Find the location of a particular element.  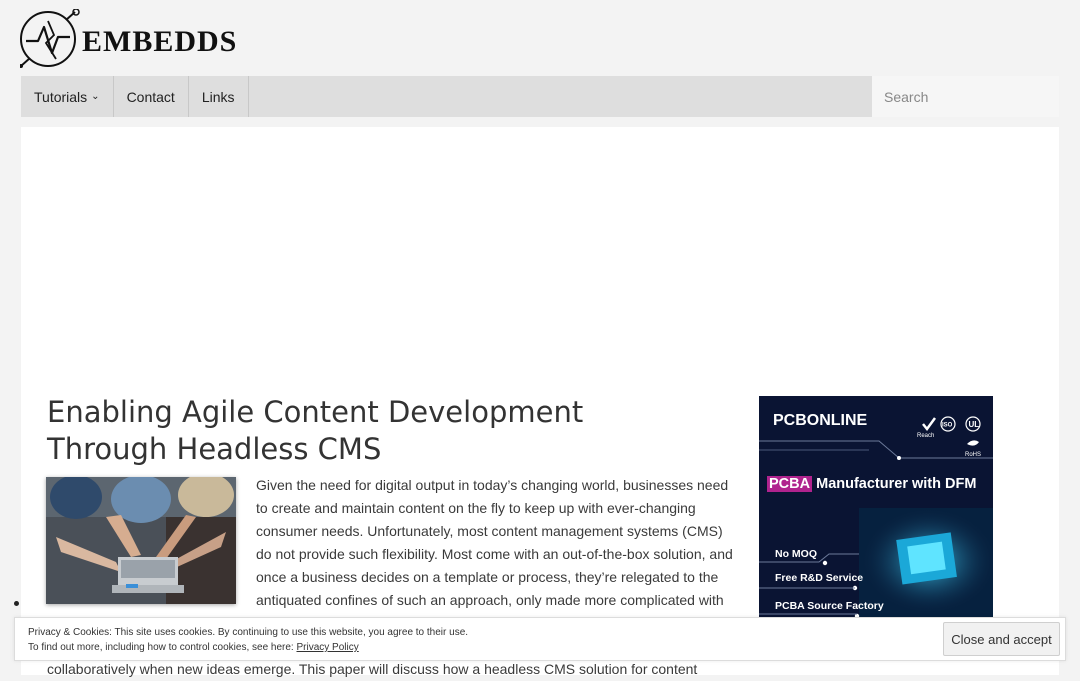

nav-item-links: Links is located at coordinates (219, 96).